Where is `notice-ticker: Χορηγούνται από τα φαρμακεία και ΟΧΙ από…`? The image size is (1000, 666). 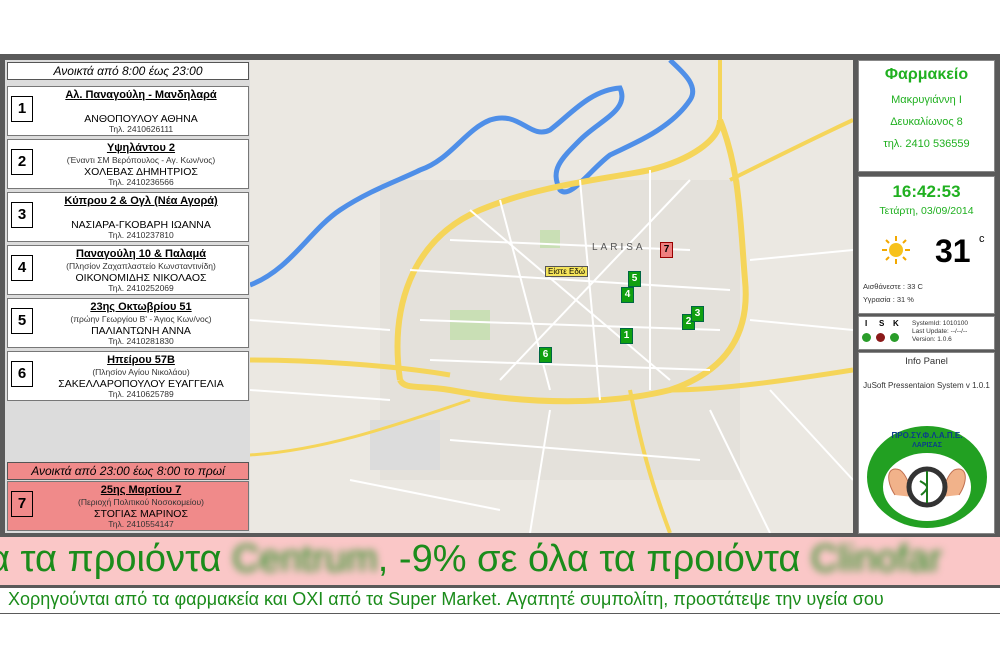 notice-ticker: Χορηγούνται από τα φαρμακεία και ΟΧΙ από… is located at coordinates (500, 600).